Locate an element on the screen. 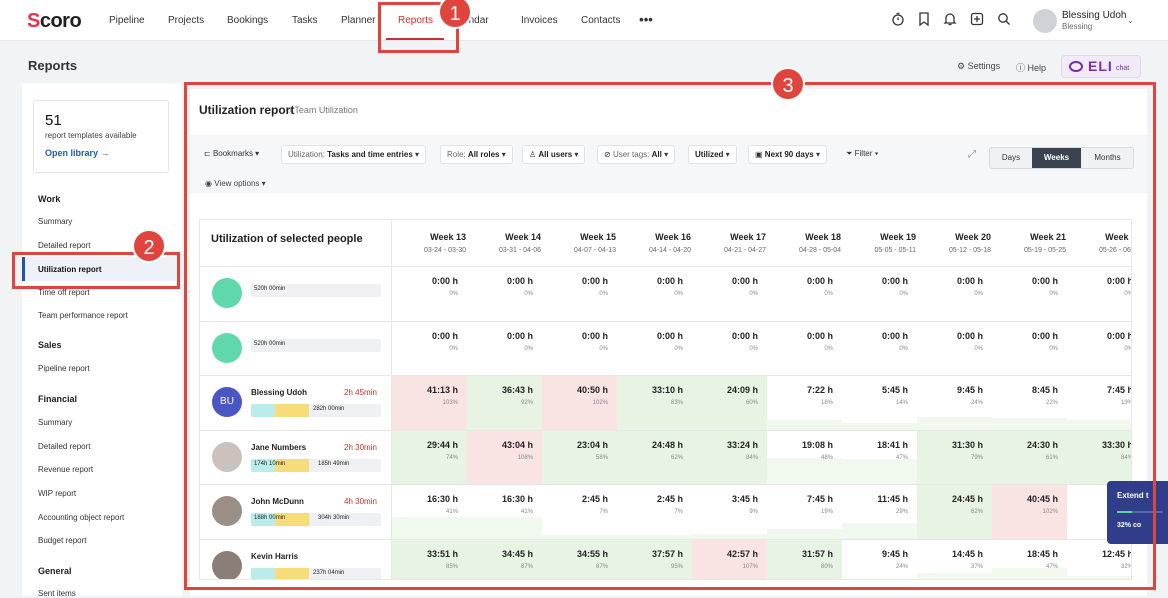 The height and width of the screenshot is (598, 1168). nav-bookings: Bookings is located at coordinates (247, 20).